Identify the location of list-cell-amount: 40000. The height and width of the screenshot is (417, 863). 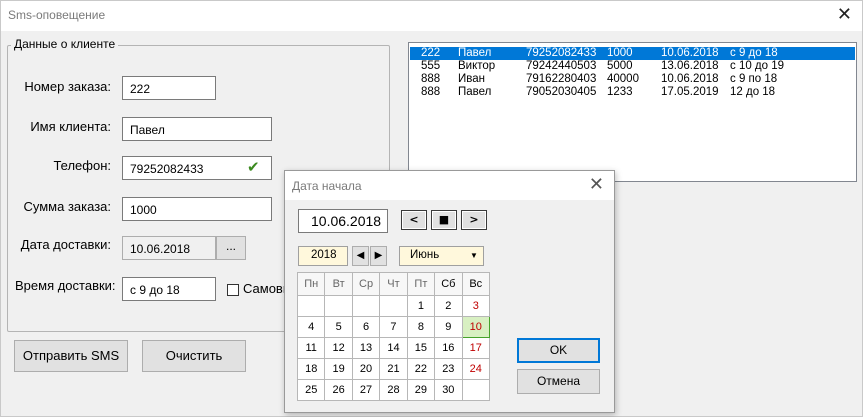
(623, 79).